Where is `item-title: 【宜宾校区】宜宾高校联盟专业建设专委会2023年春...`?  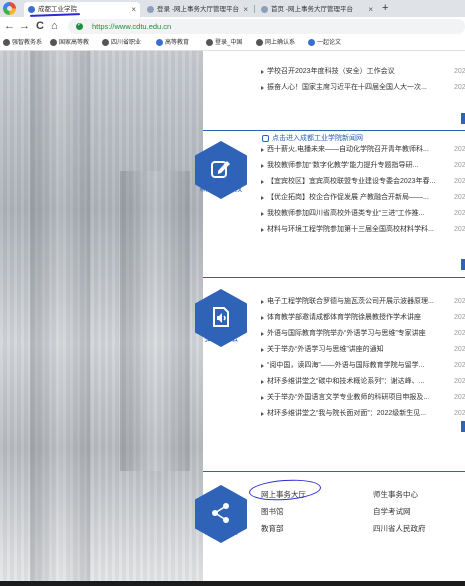
item-title: 【宜宾校区】宜宾高校联盟专业建设专委会2023年春... is located at coordinates (360, 182).